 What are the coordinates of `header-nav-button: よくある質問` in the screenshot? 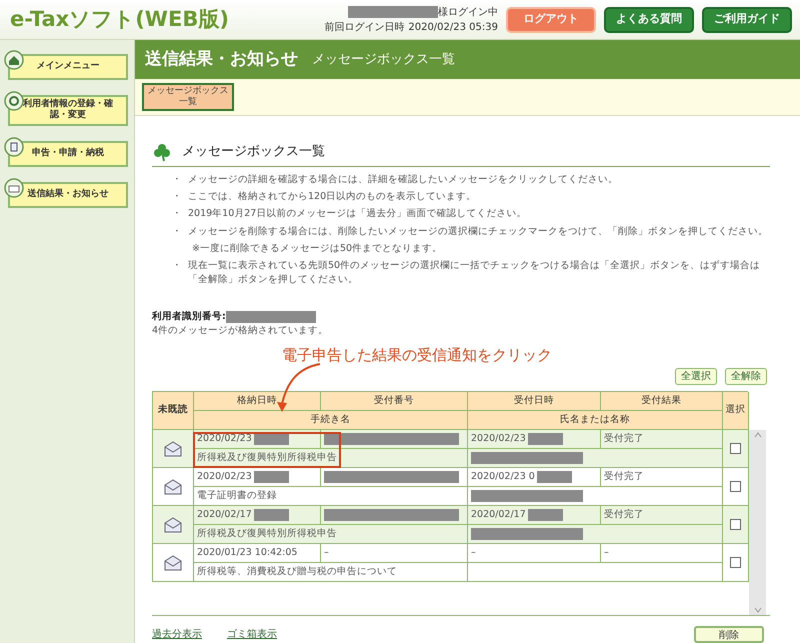 It's located at (649, 19).